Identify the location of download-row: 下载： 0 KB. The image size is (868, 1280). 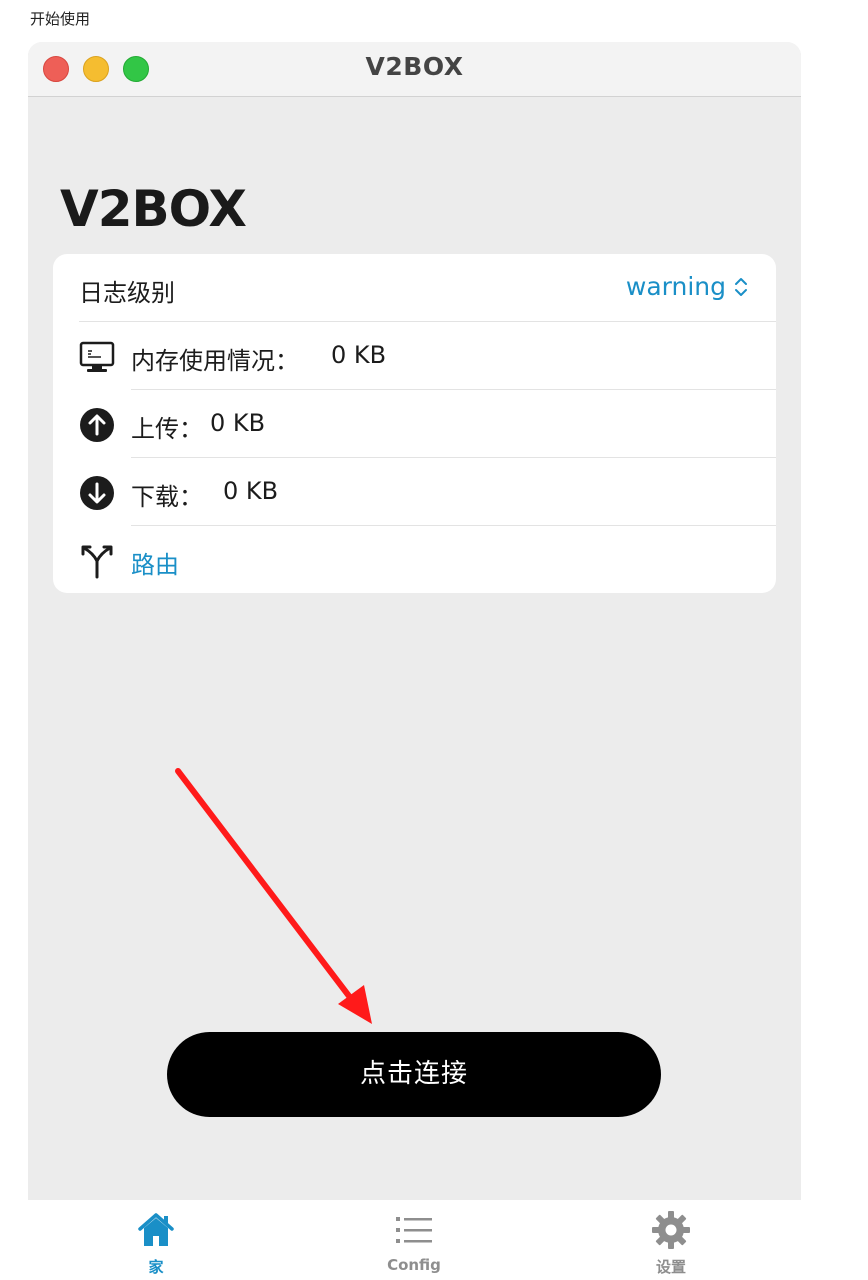
(414, 492).